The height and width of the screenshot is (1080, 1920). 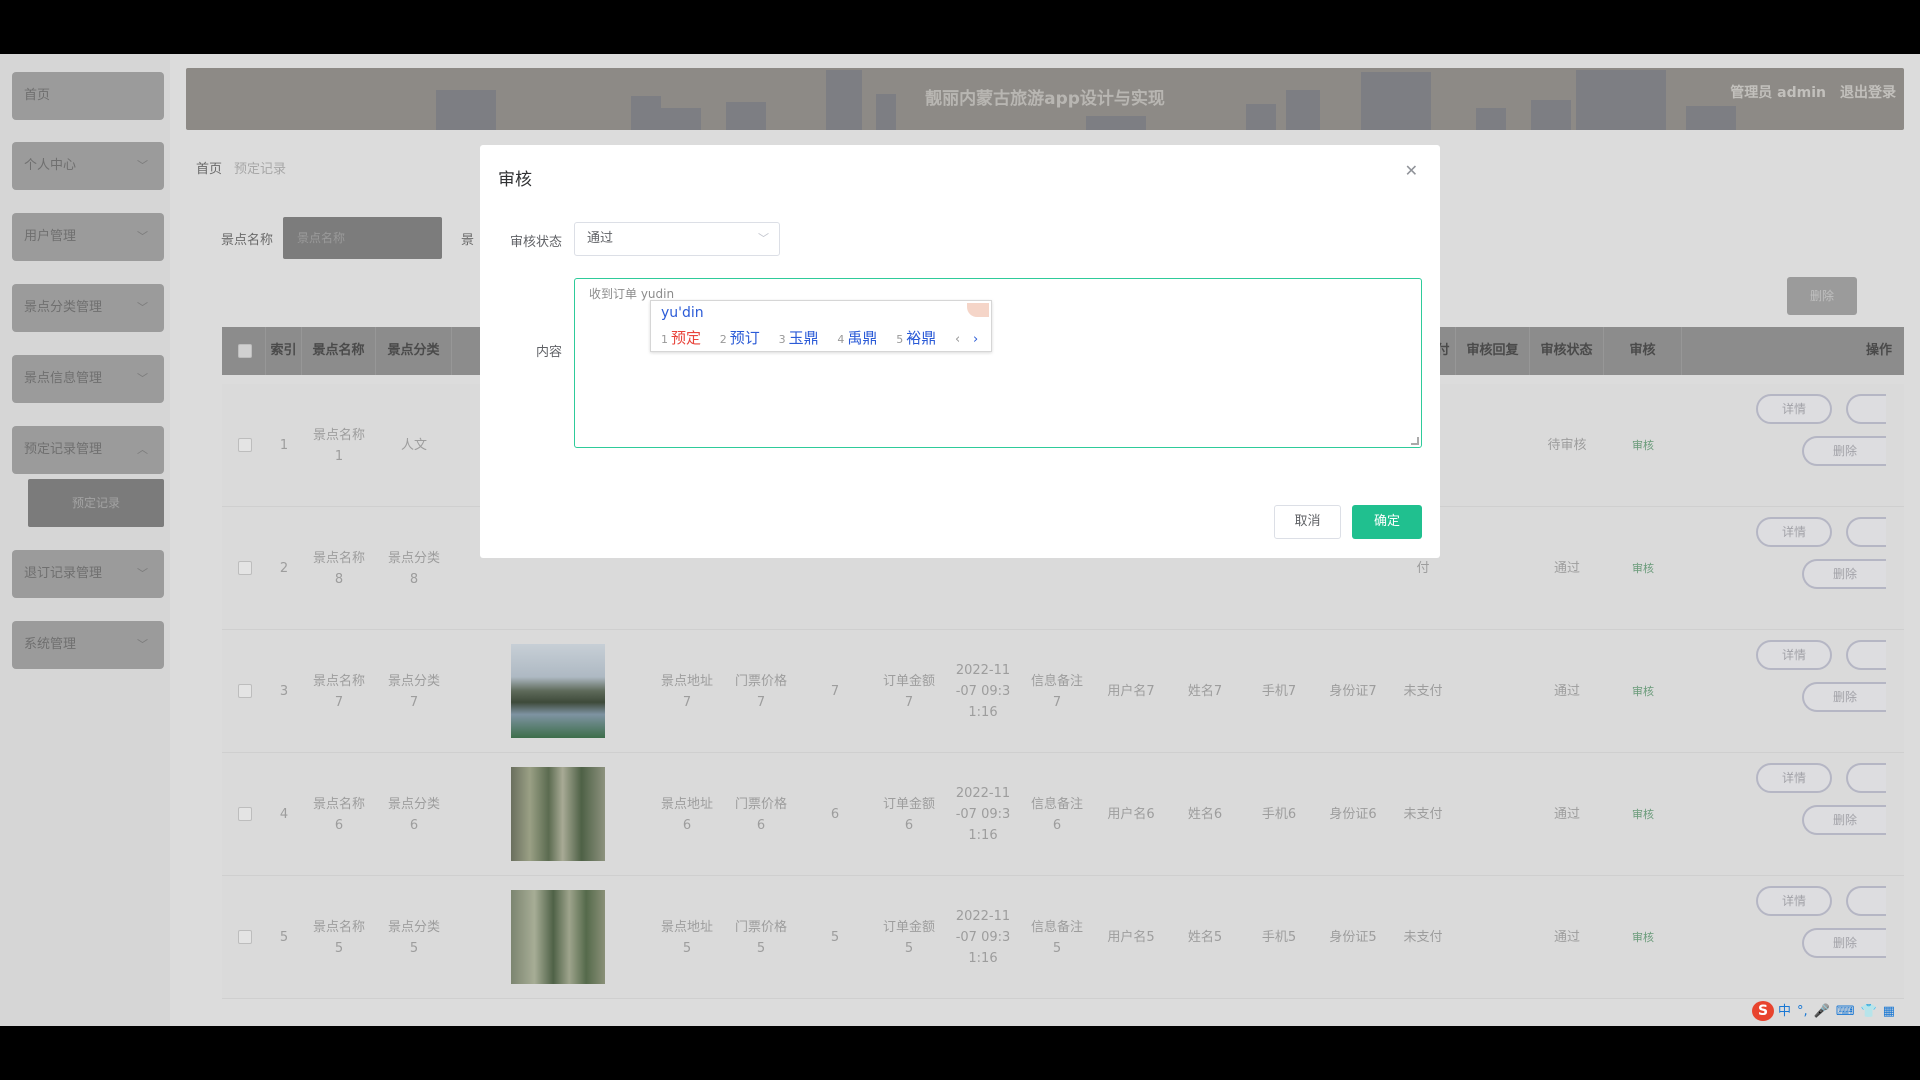 What do you see at coordinates (96, 503) in the screenshot?
I see `sidebar-subitem-booking-records: 预定记录` at bounding box center [96, 503].